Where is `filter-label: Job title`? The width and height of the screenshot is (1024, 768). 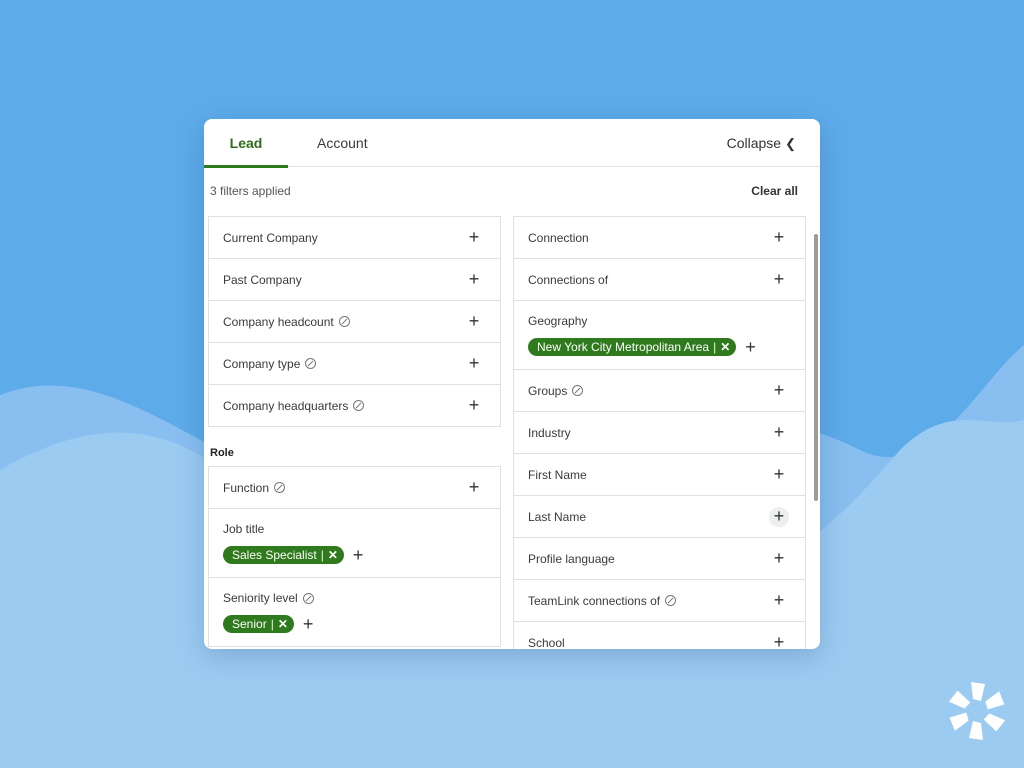
filter-label: Job title is located at coordinates (244, 529).